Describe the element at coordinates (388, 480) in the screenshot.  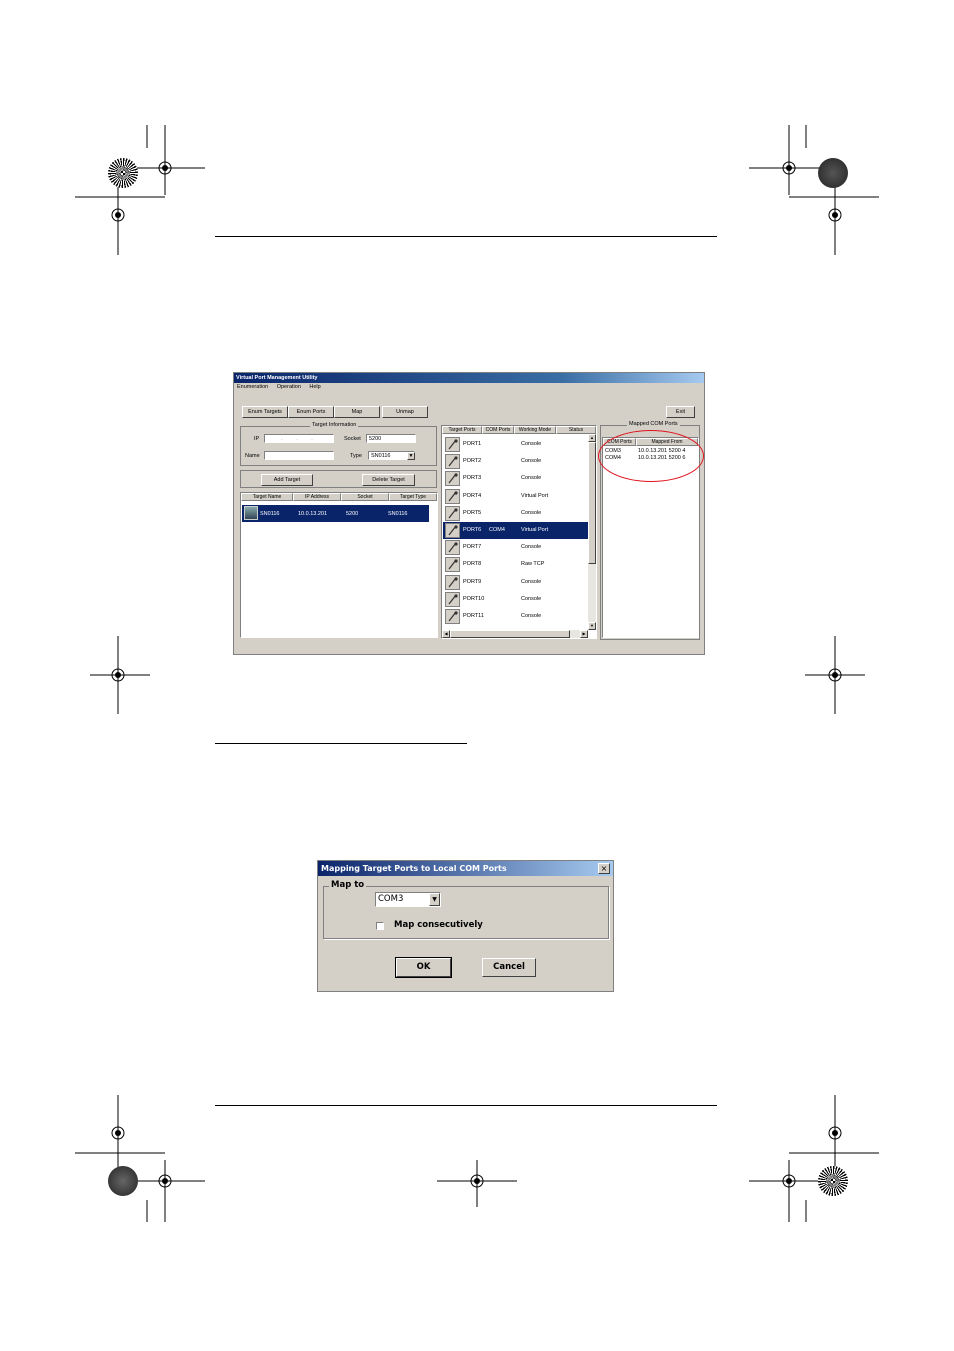
I see `delete-target-button: Delete Target` at that location.